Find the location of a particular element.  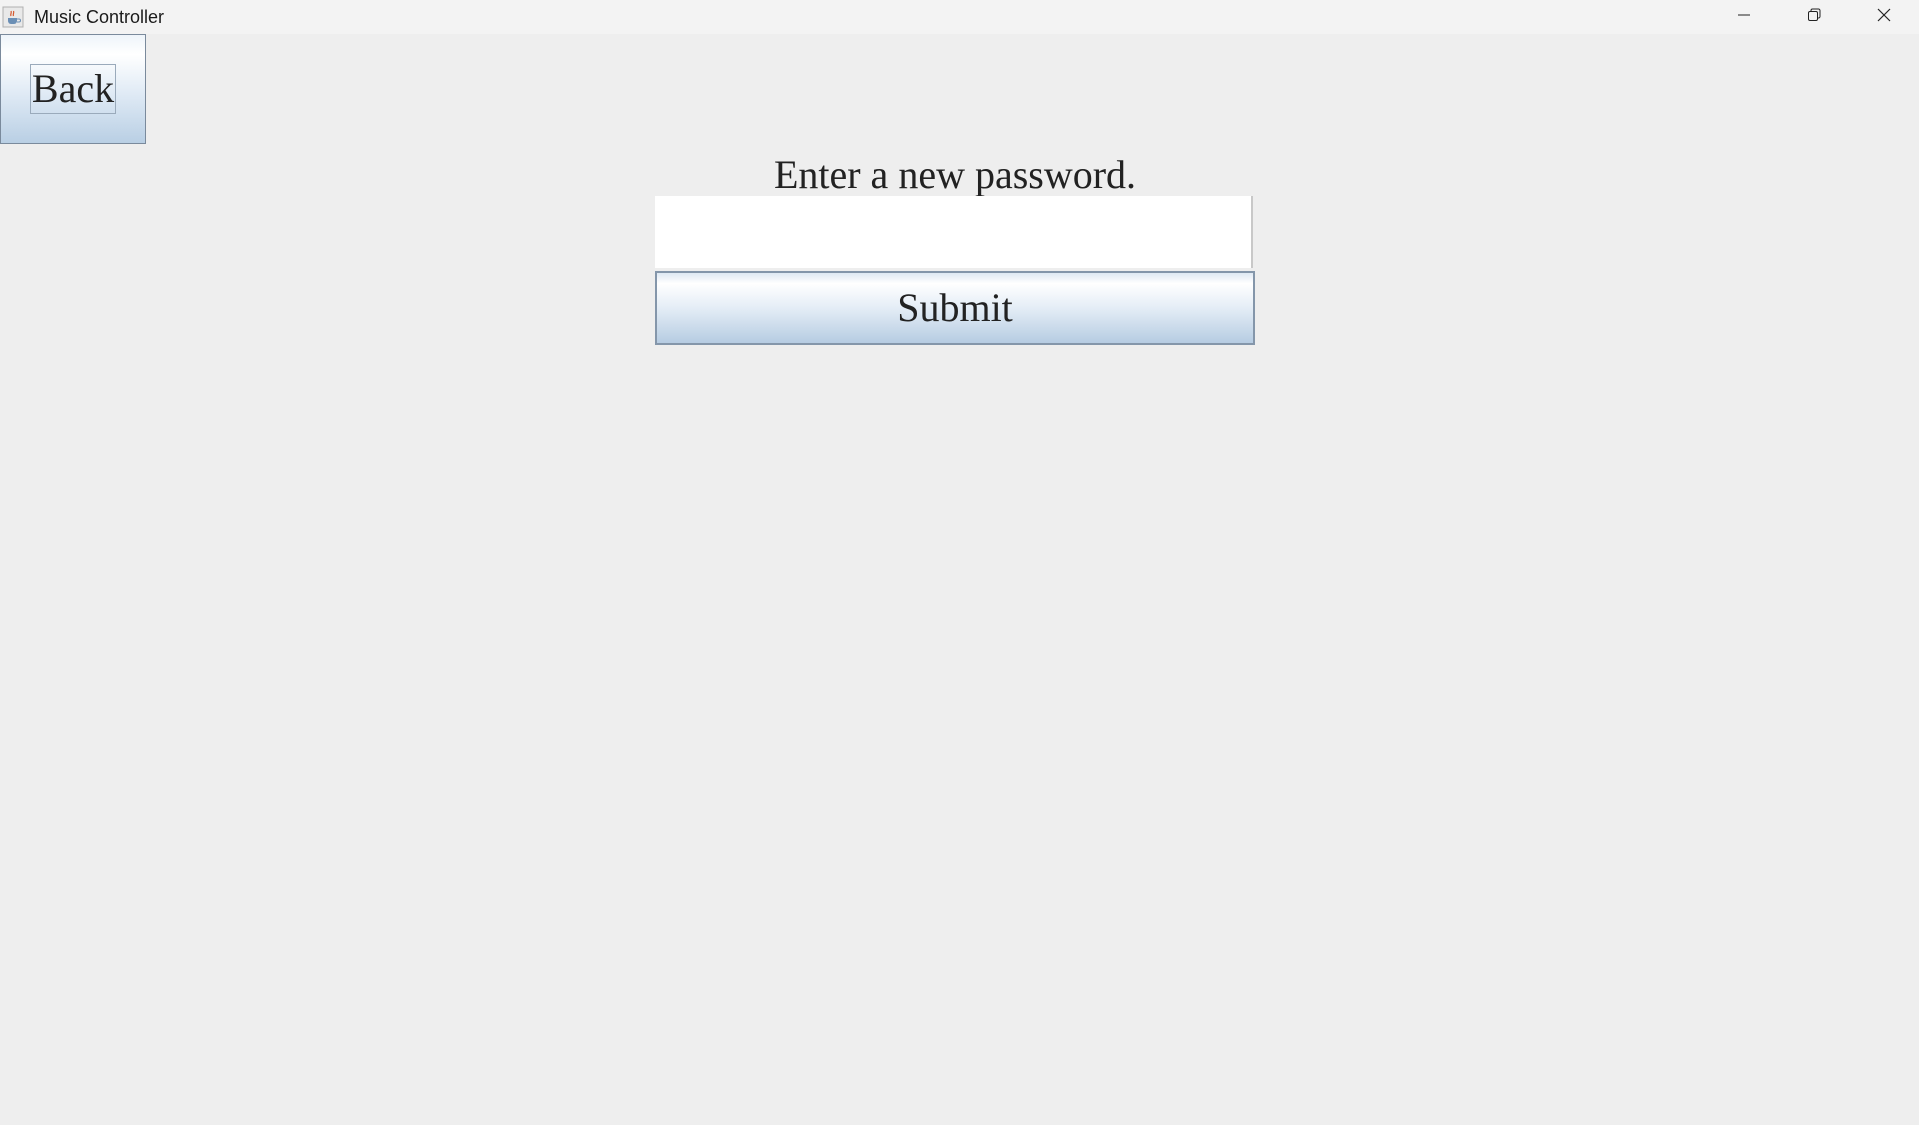

window-title: Music Controller is located at coordinates (99, 17).